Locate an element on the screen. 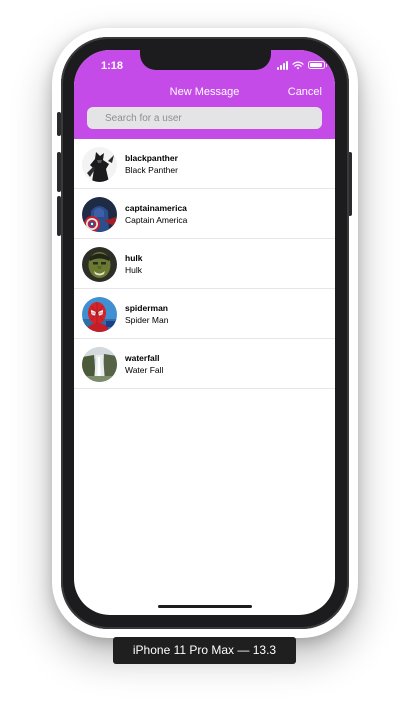 Image resolution: width=409 pixels, height=701 pixels. username: captainamerica is located at coordinates (156, 208).